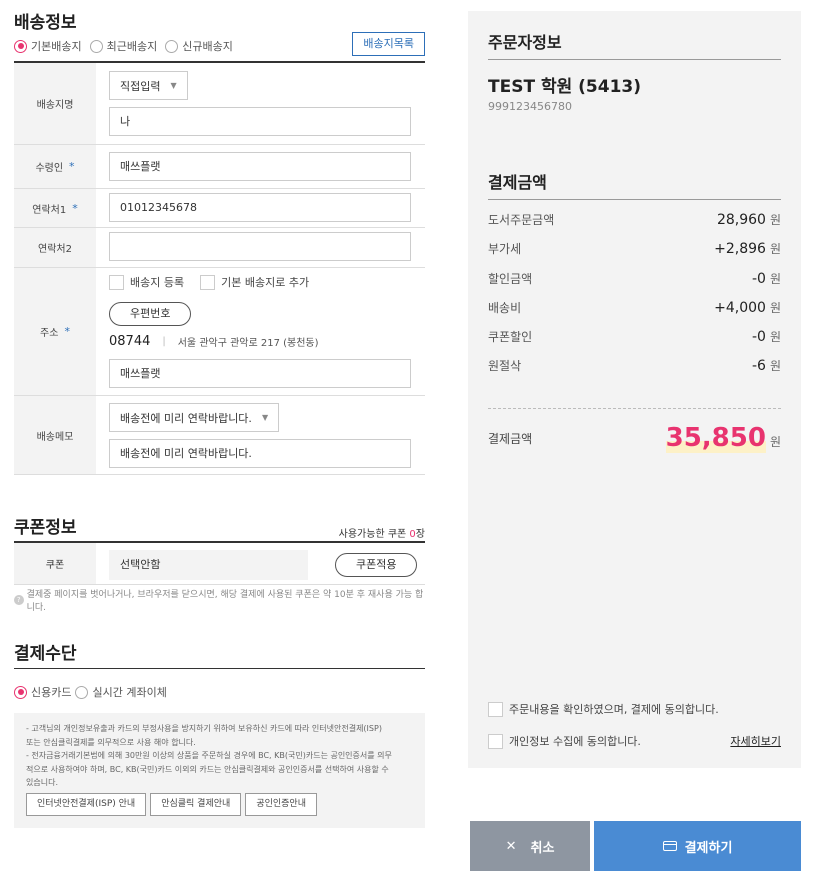 This screenshot has height=875, width=813. What do you see at coordinates (55, 208) in the screenshot?
I see `field-label: 연락처1 *` at bounding box center [55, 208].